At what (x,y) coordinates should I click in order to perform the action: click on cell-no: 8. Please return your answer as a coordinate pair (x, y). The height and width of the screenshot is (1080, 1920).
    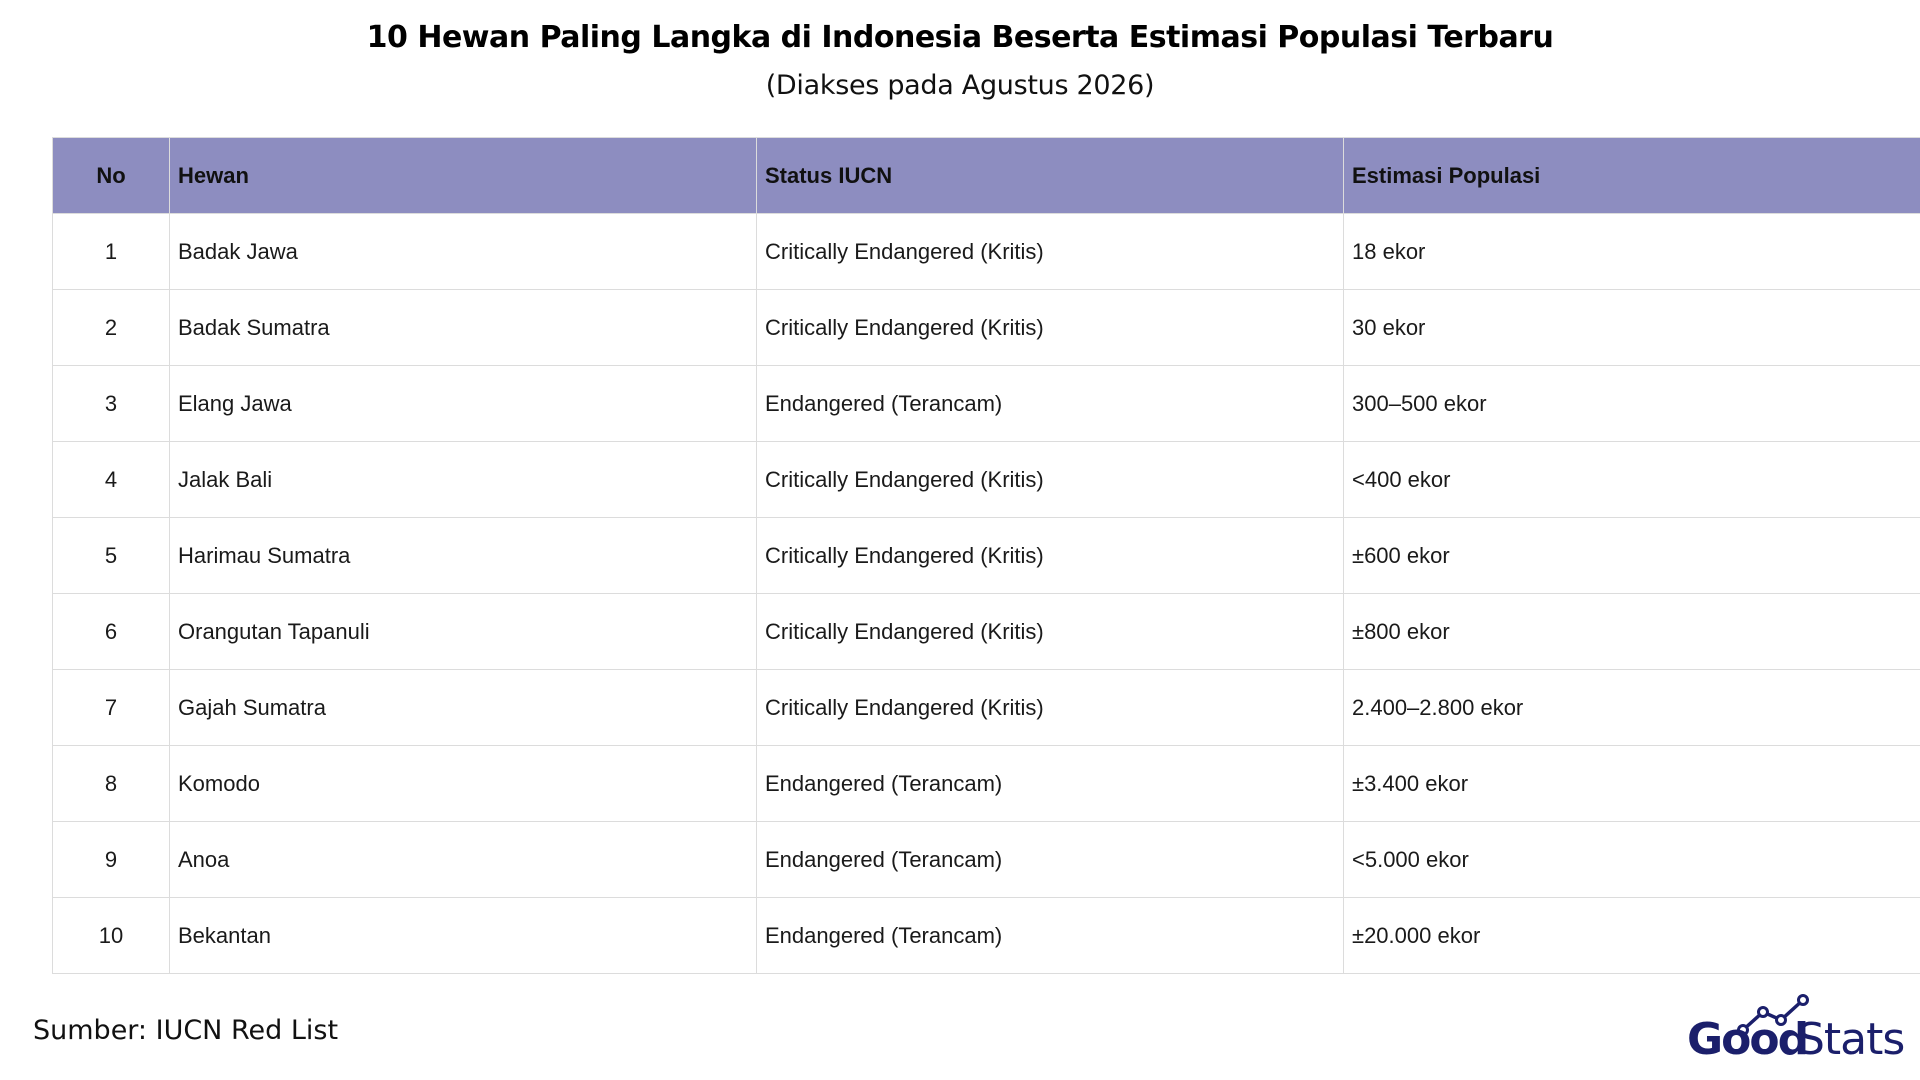
    Looking at the image, I should click on (111, 783).